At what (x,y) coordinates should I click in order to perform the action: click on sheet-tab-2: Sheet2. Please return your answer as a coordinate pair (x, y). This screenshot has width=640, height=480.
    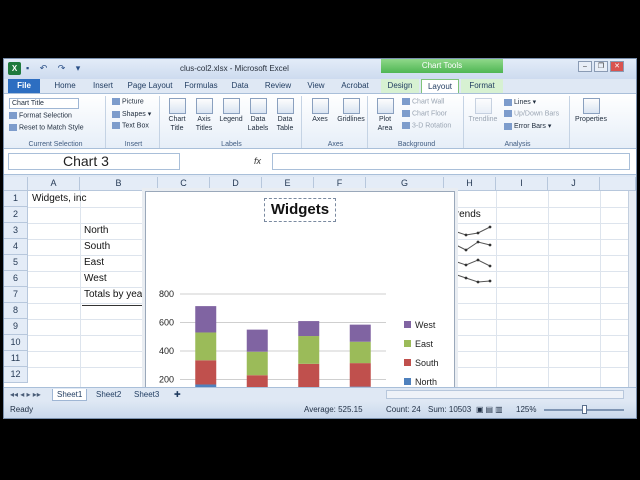
    Looking at the image, I should click on (108, 395).